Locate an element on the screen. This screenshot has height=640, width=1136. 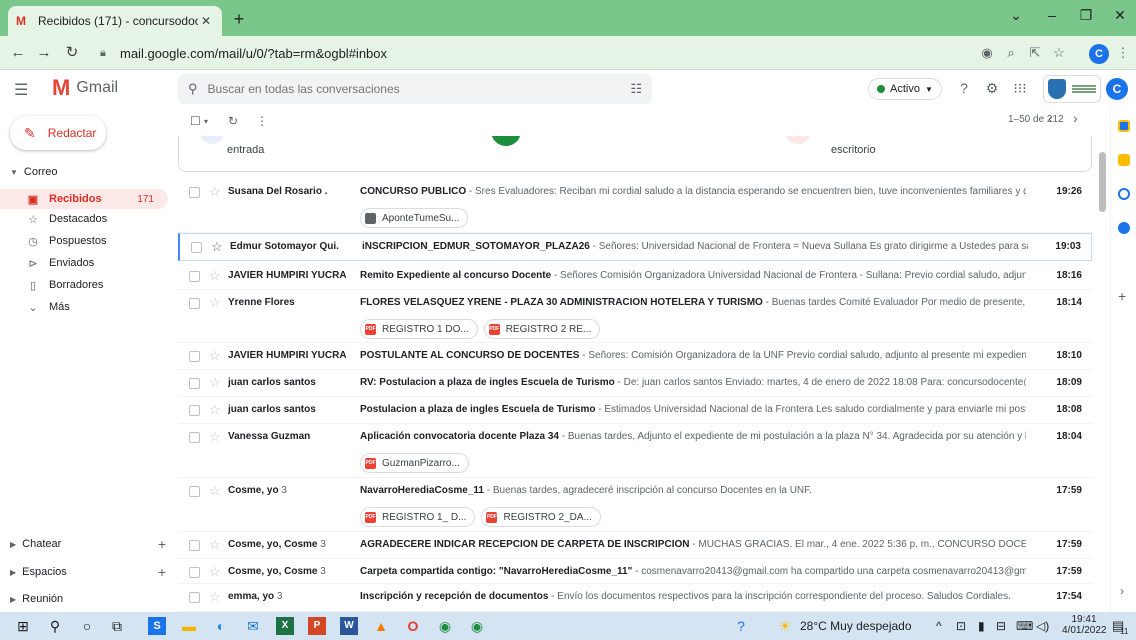
taskbar-clock: 19:41 4/01/2022 is located at coordinates (1084, 625).